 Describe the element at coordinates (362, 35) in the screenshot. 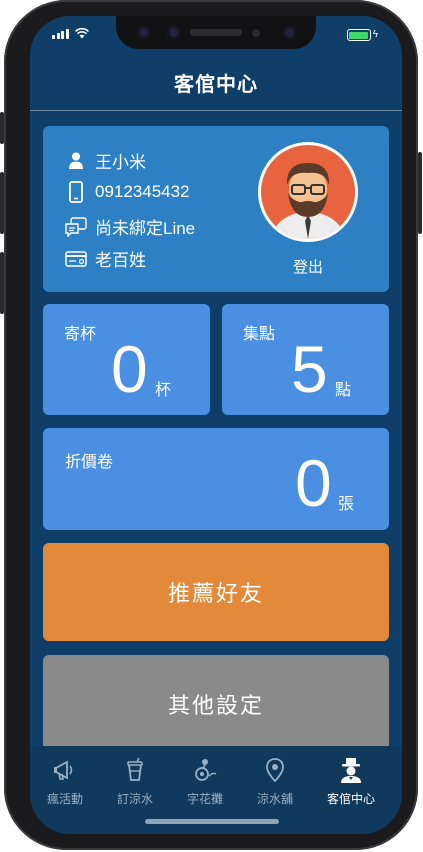

I see `battery-icon: ϟ` at that location.